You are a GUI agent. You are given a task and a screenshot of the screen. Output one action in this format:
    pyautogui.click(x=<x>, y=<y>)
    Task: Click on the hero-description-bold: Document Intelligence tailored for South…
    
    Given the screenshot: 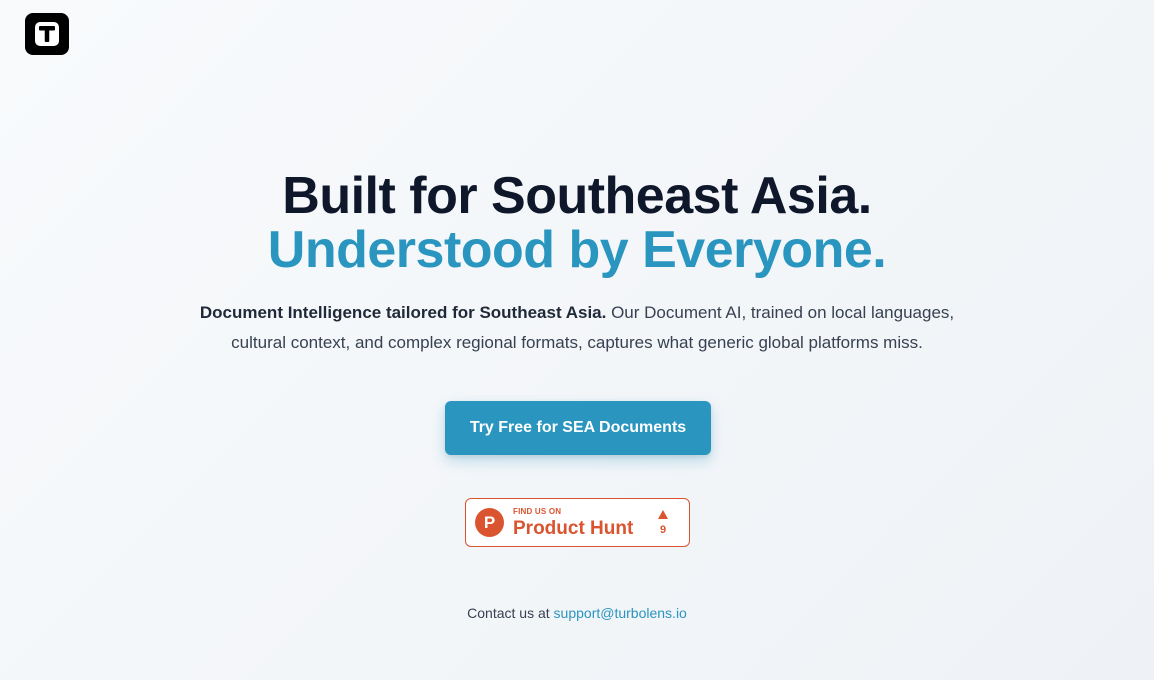 What is the action you would take?
    pyautogui.click(x=403, y=312)
    